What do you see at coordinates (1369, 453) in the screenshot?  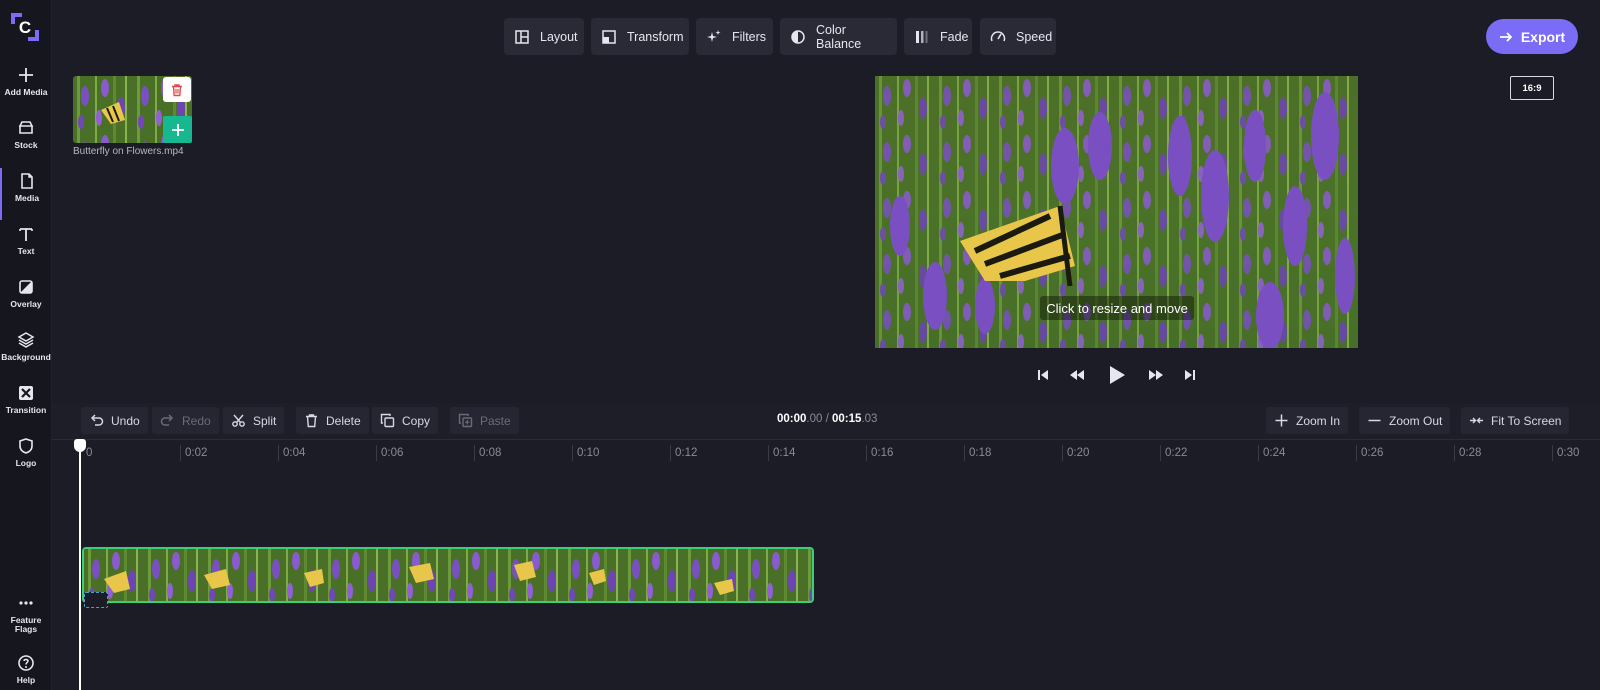 I see `ruler-tick-label: 0:26` at bounding box center [1369, 453].